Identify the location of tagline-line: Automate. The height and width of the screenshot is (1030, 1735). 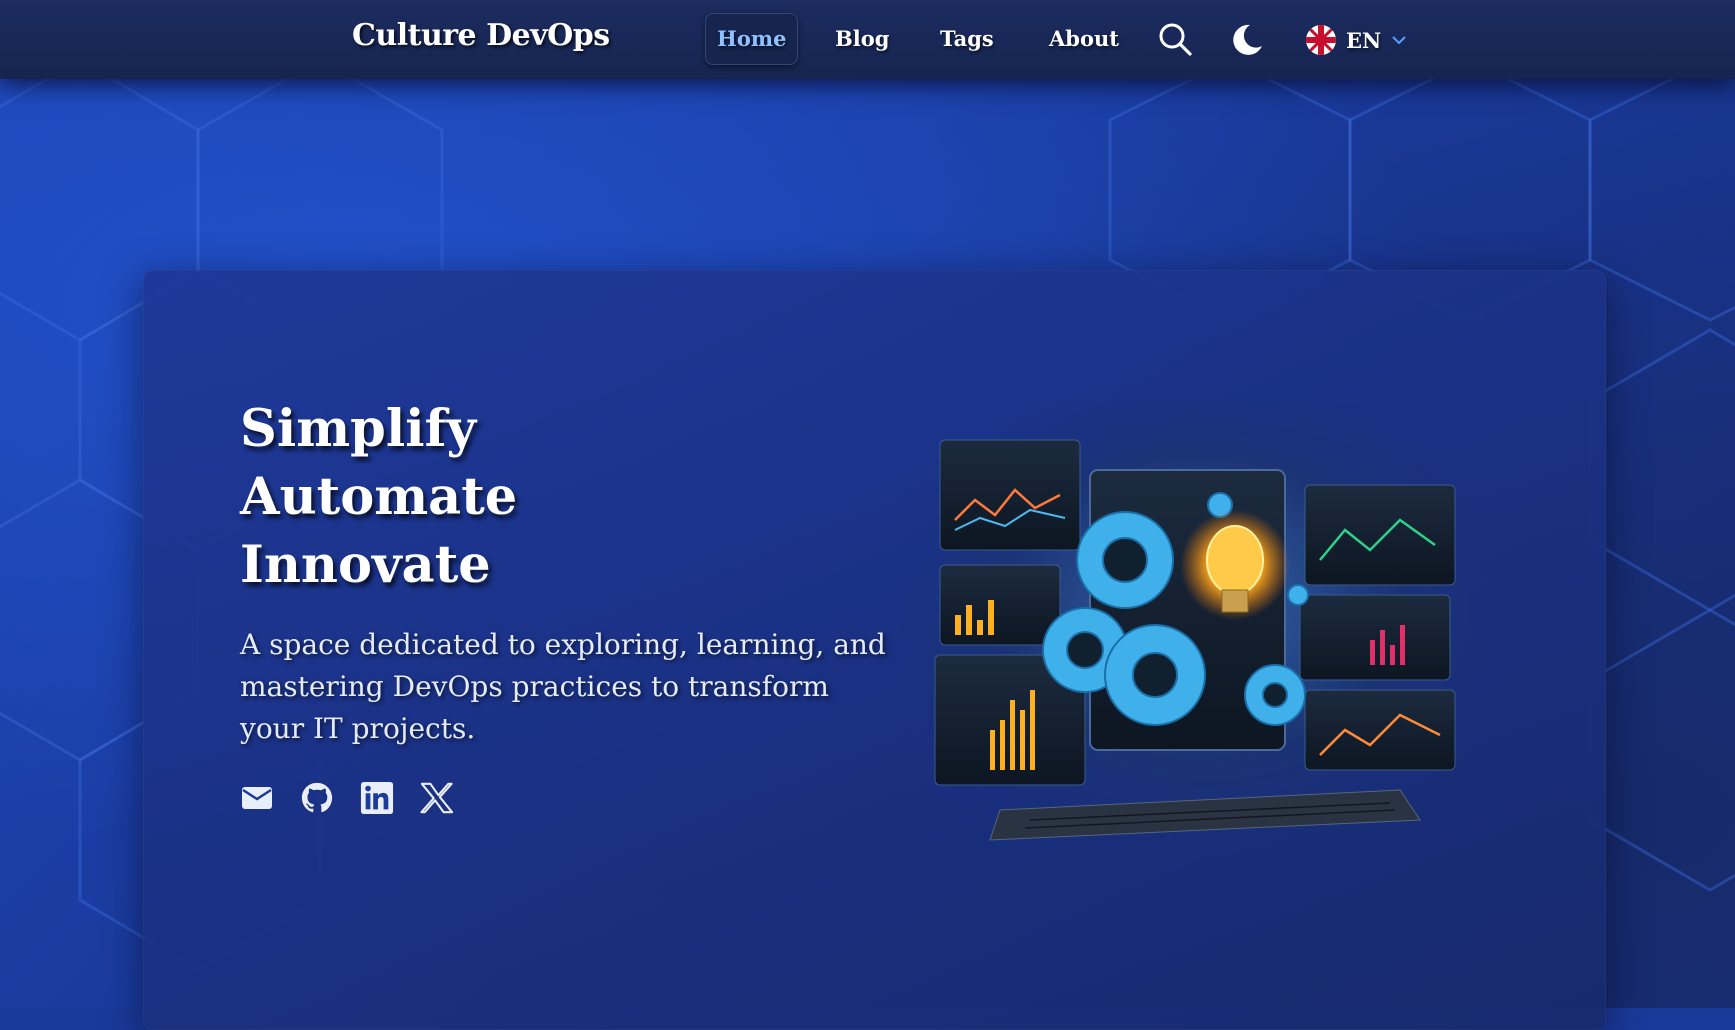
(379, 497).